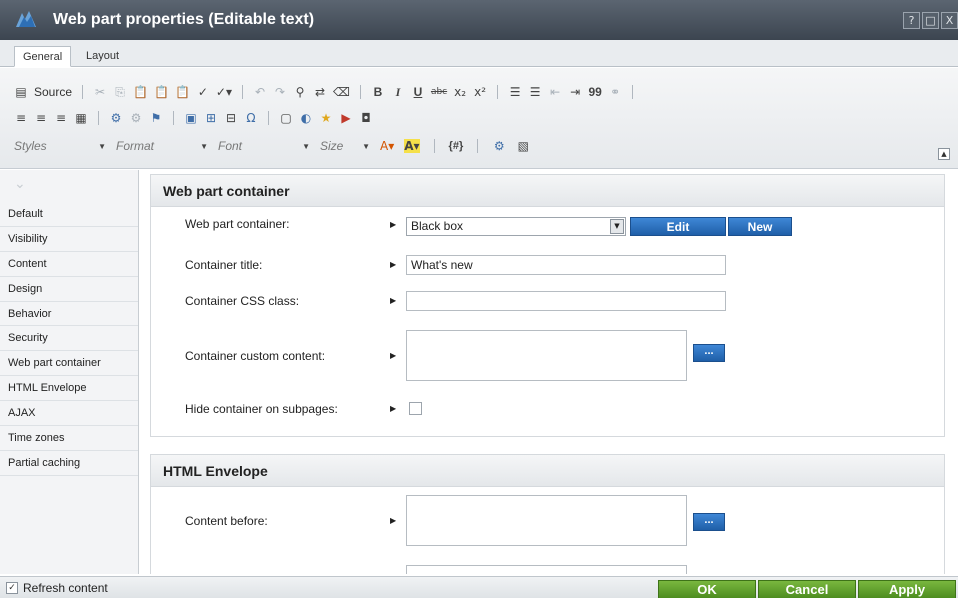 The image size is (958, 598). Describe the element at coordinates (61, 118) in the screenshot. I see `align-right-icon: ≡` at that location.